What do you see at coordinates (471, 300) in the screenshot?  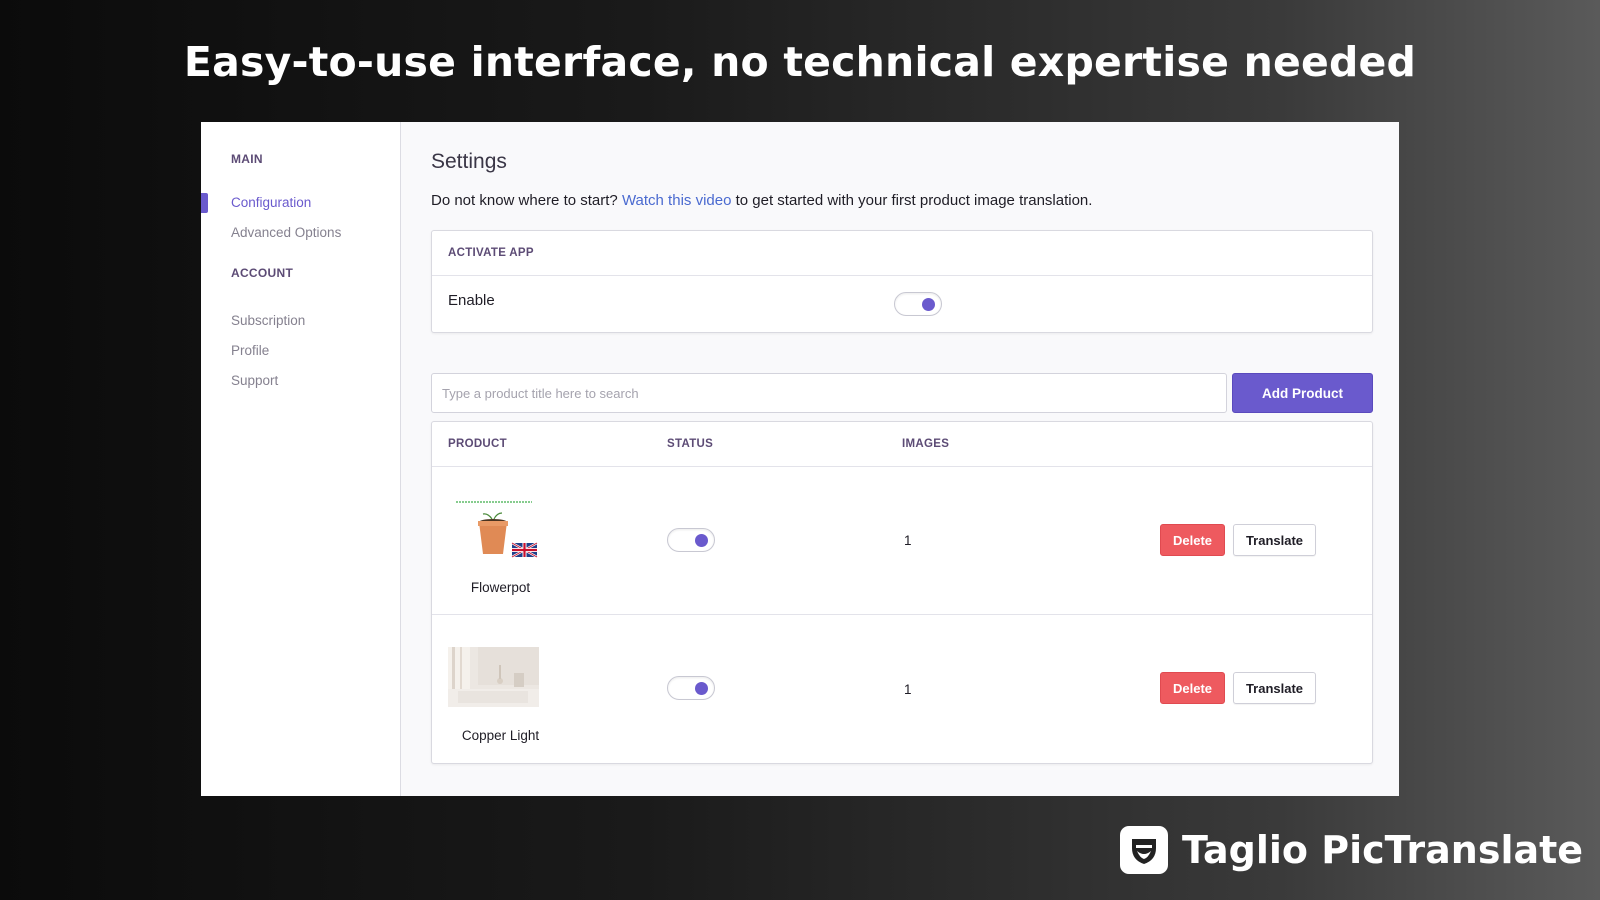 I see `enable-label: Enable` at bounding box center [471, 300].